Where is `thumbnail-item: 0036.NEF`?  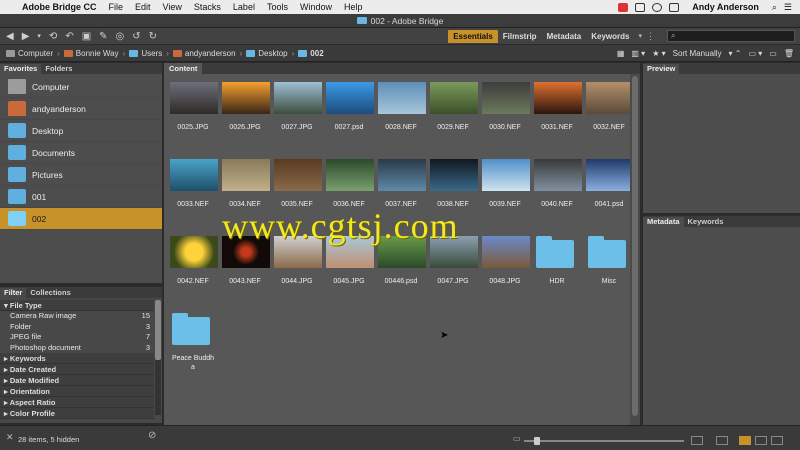 thumbnail-item: 0036.NEF is located at coordinates (349, 182).